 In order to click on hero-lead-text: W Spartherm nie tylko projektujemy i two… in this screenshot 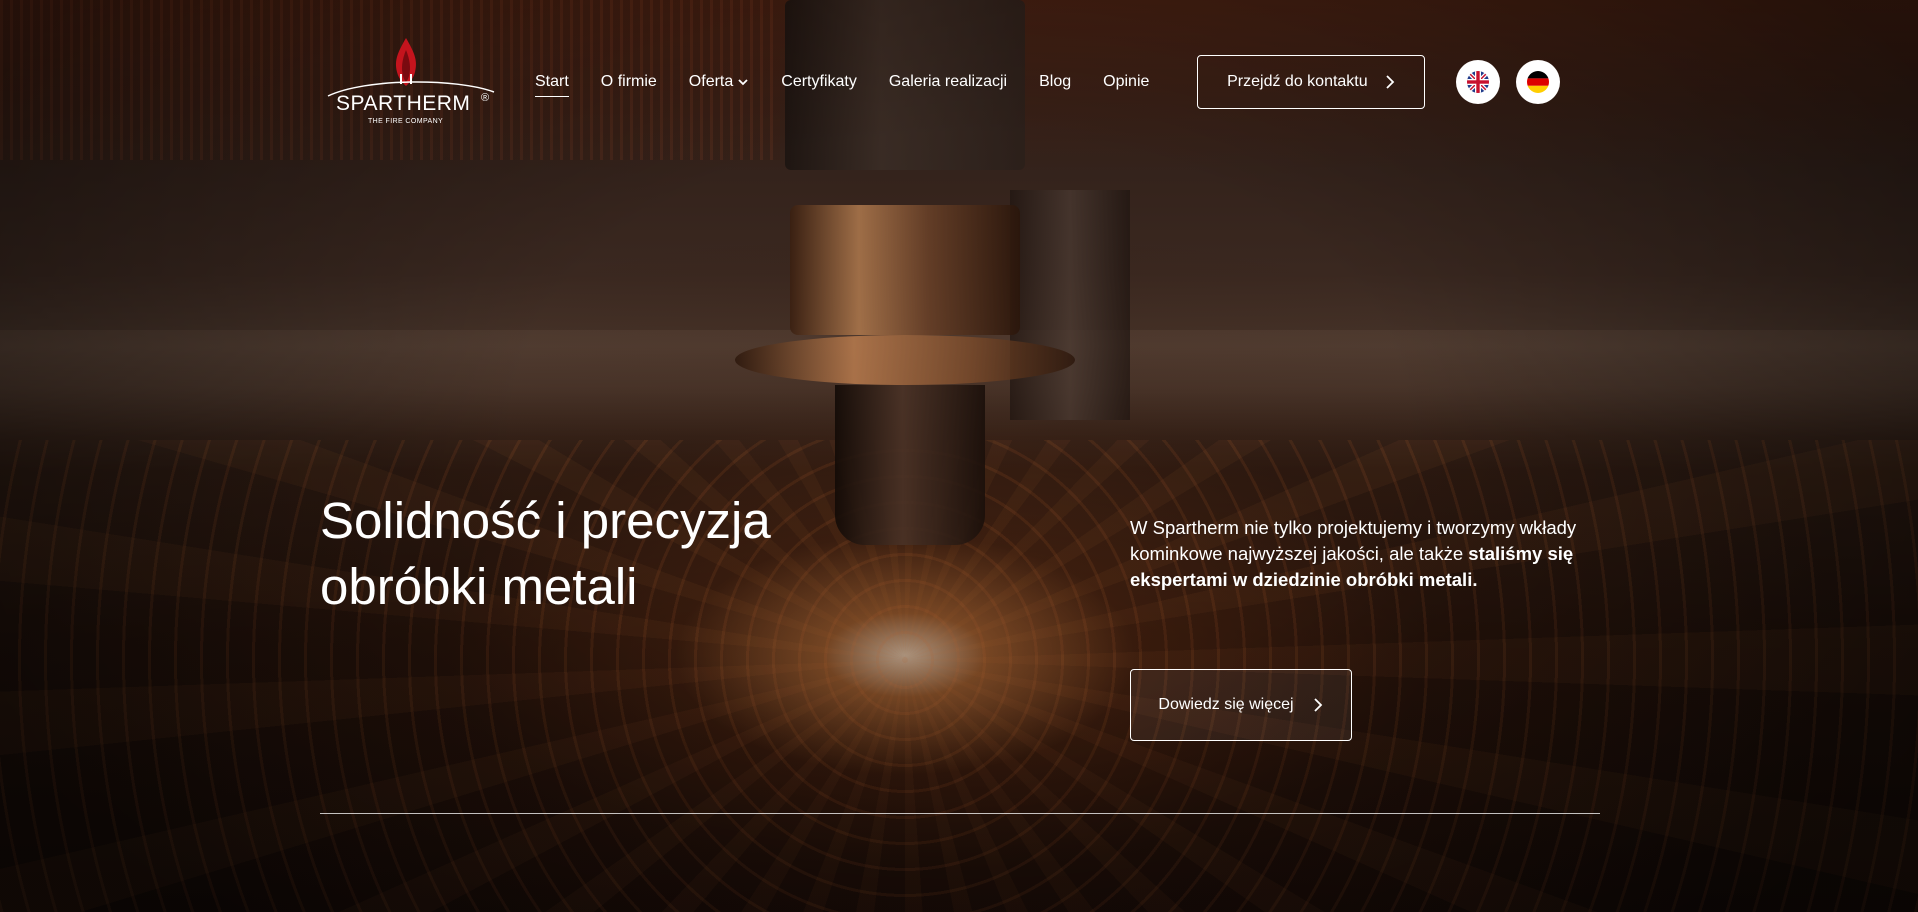, I will do `click(1370, 554)`.